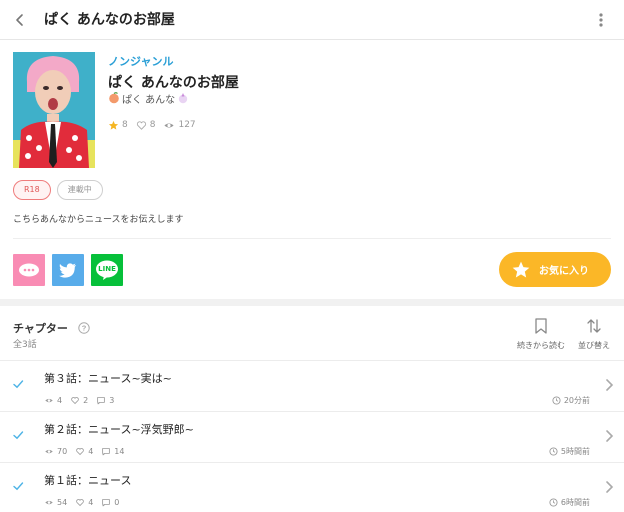  What do you see at coordinates (20, 20) in the screenshot?
I see `back-arrow-icon` at bounding box center [20, 20].